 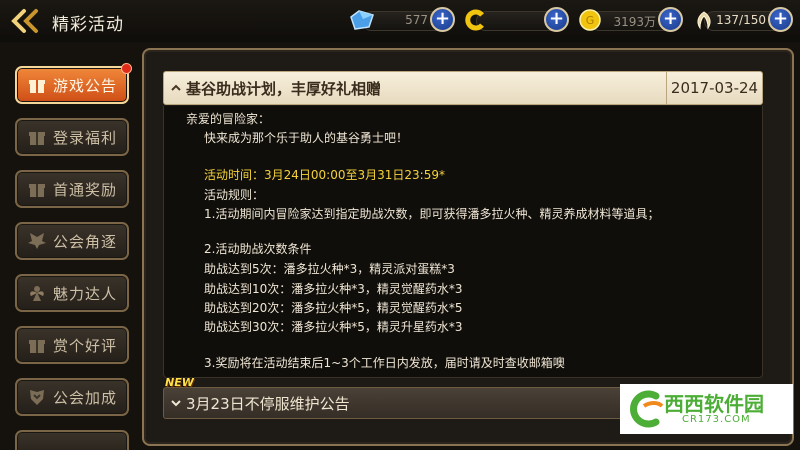 What do you see at coordinates (670, 19) in the screenshot?
I see `add-gold-button: +` at bounding box center [670, 19].